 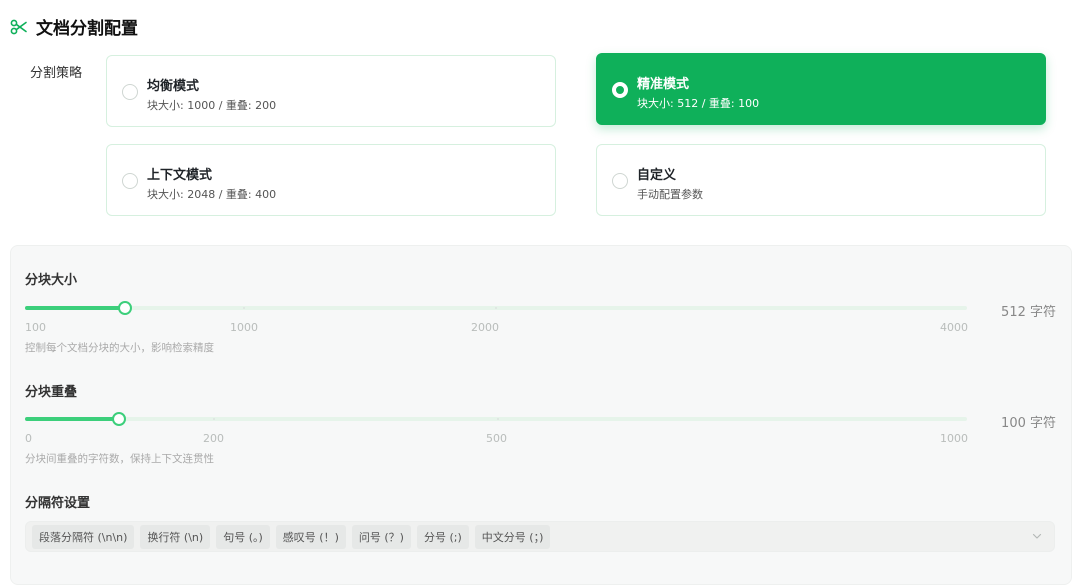 What do you see at coordinates (87, 29) in the screenshot?
I see `page-title: 文档分割配置` at bounding box center [87, 29].